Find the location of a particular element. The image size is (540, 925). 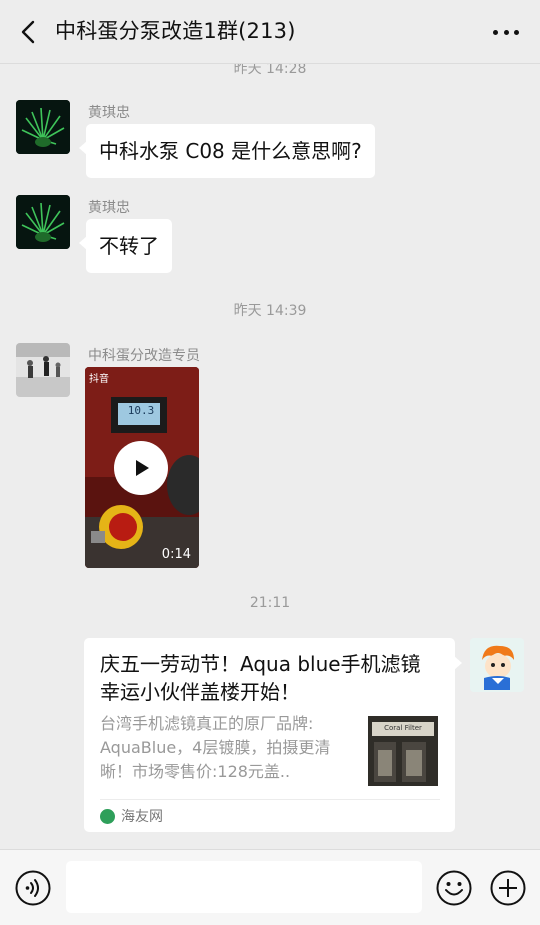

video-message: 抖音 10.3 0:14 is located at coordinates (142, 467).